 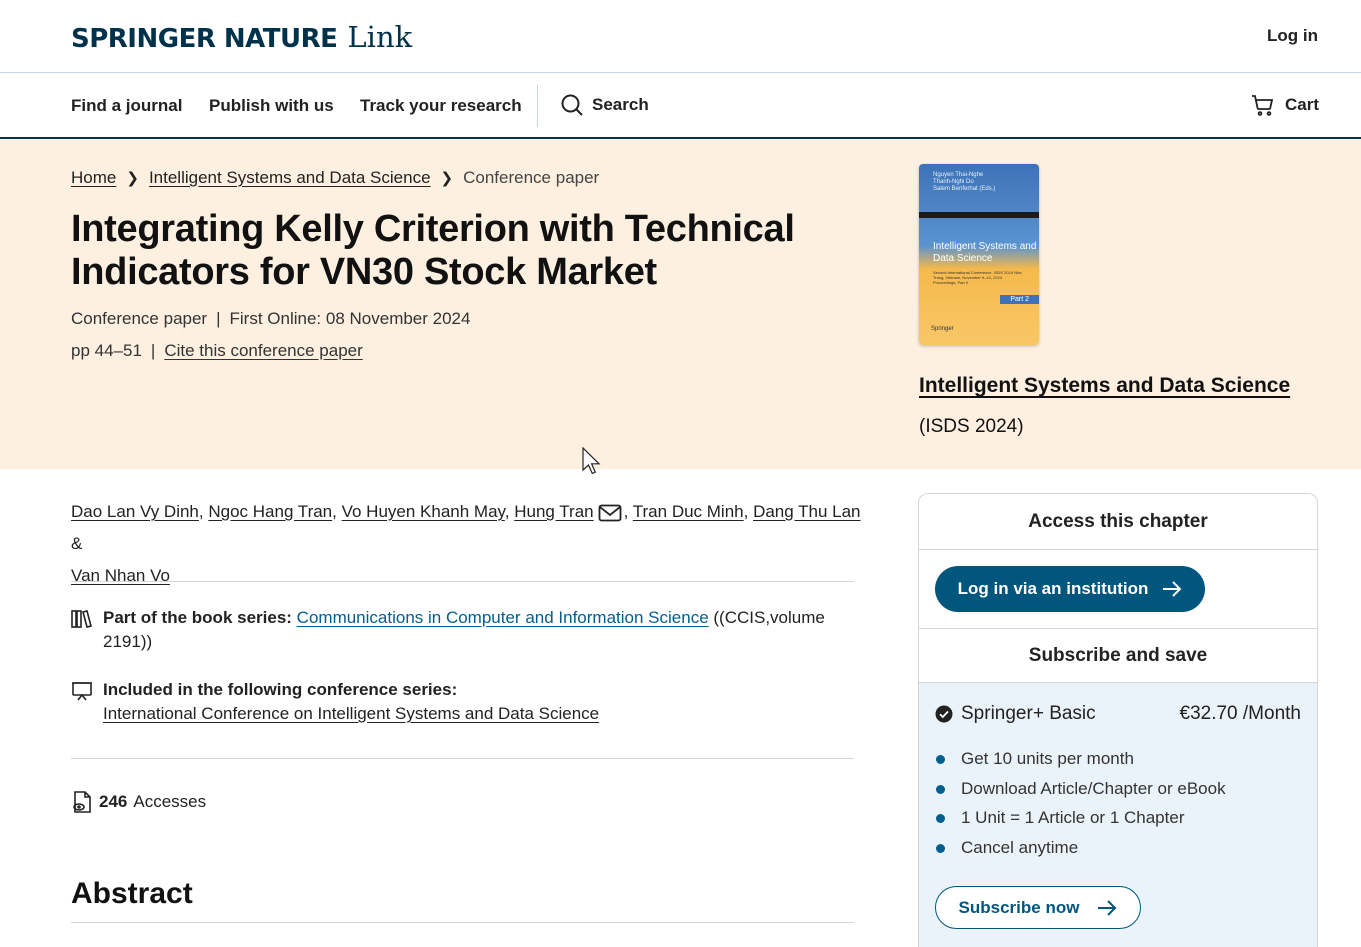 I want to click on search-button: Search, so click(x=604, y=105).